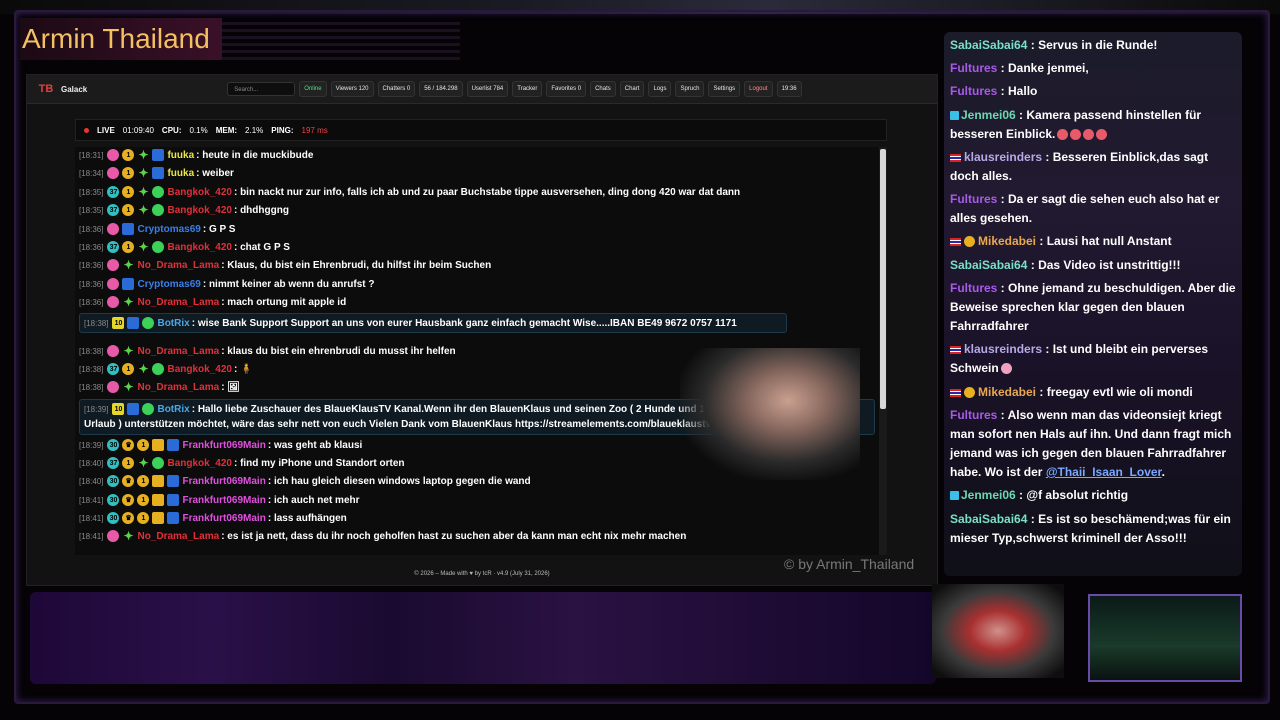  Describe the element at coordinates (313, 89) in the screenshot. I see `online-button: Online` at that location.